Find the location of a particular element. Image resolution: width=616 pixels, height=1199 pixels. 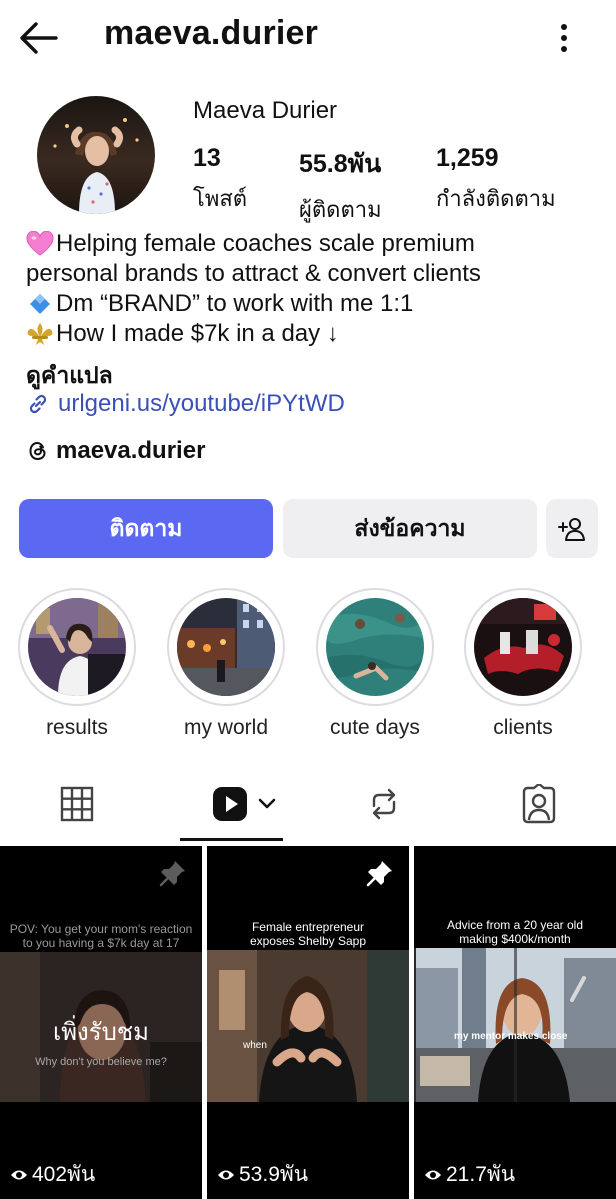

tagged-person-icon is located at coordinates (539, 803).